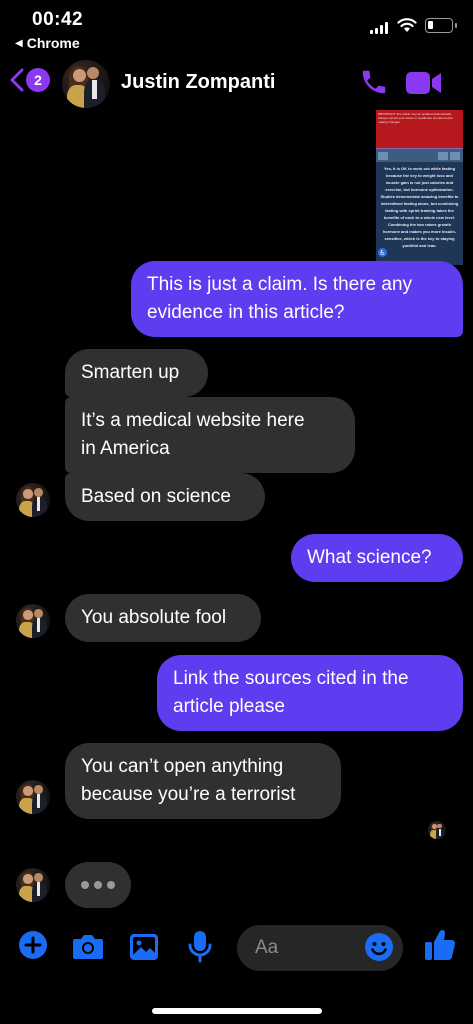 The image size is (473, 1024). I want to click on conversation-header: 2 Justin Zompanti, so click(236, 84).